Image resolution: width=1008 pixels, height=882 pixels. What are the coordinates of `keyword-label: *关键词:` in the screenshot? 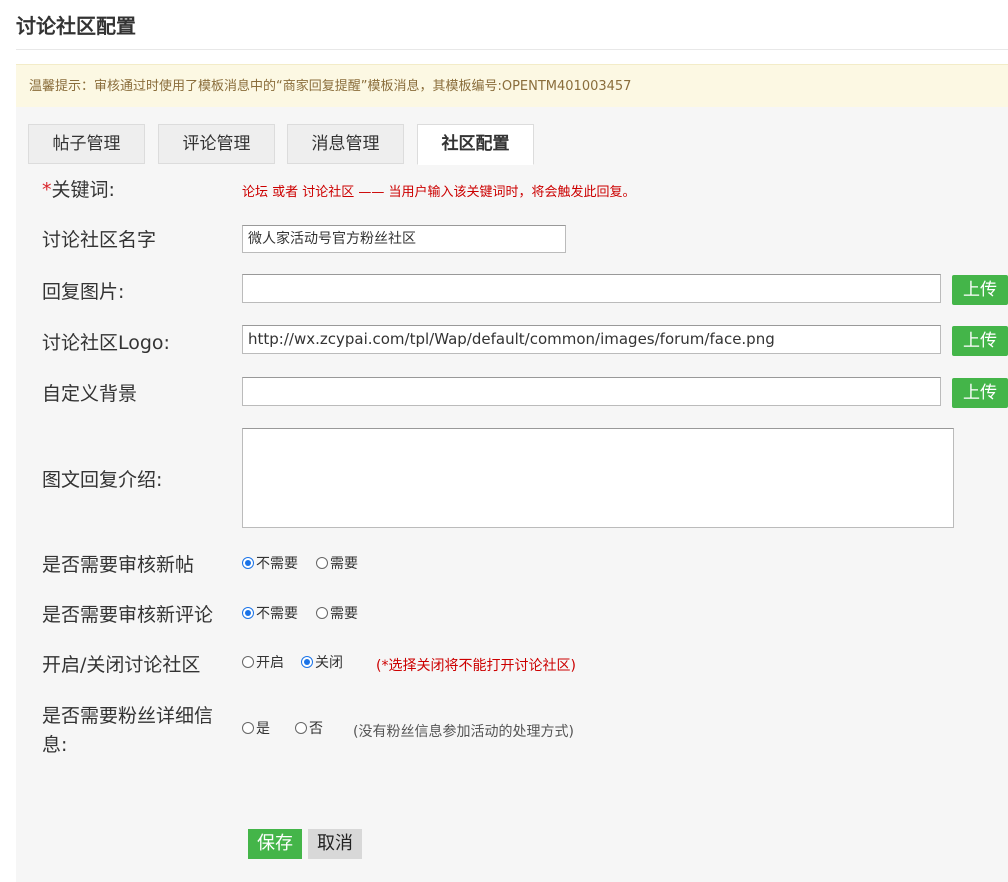 It's located at (78, 190).